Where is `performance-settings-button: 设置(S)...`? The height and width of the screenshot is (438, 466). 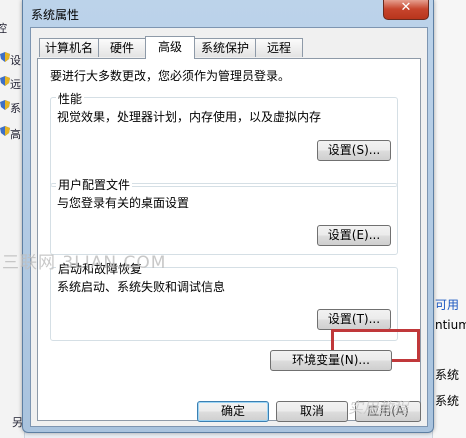 performance-settings-button: 设置(S)... is located at coordinates (354, 150).